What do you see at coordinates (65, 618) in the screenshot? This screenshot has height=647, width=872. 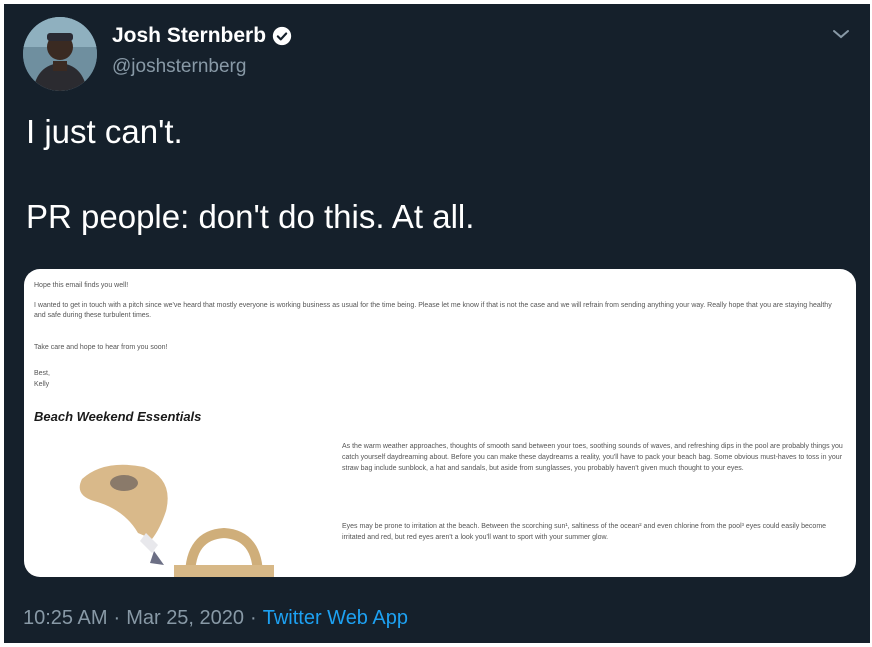 I see `tweet-time: 10:25 AM` at bounding box center [65, 618].